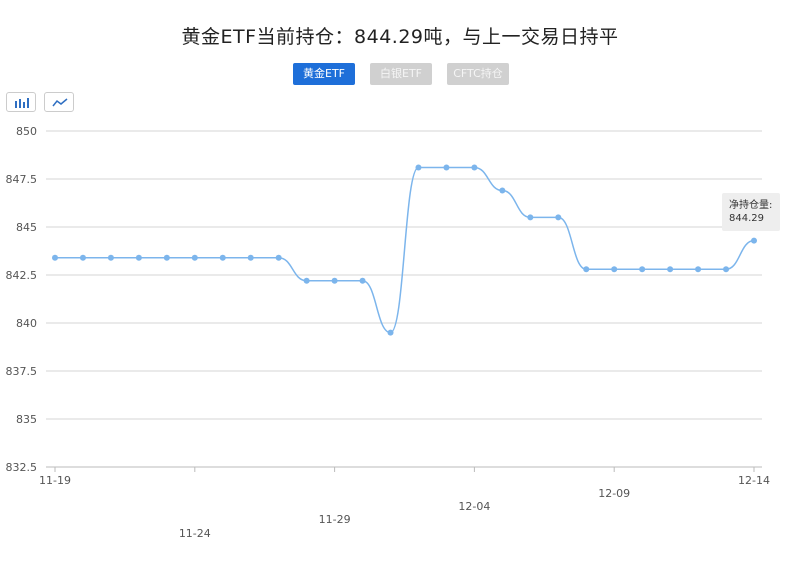 The width and height of the screenshot is (800, 561). I want to click on y-tick-label: 847.5, so click(22, 179).